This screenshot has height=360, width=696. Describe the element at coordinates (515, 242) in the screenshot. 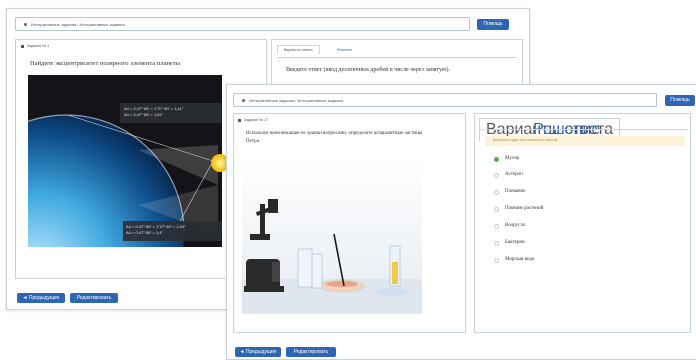

I see `option-label: Бактерии` at that location.